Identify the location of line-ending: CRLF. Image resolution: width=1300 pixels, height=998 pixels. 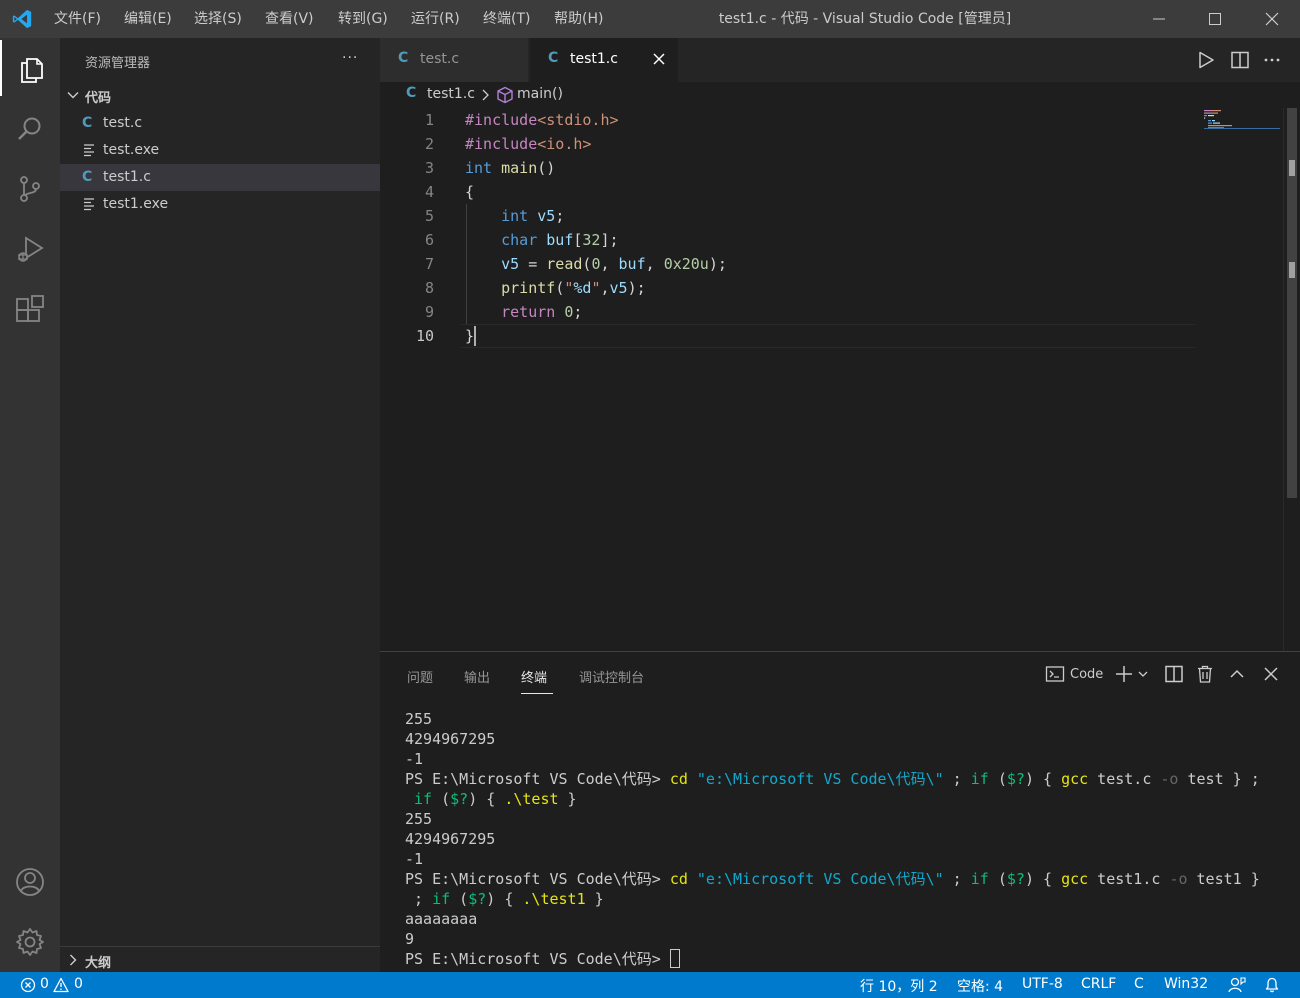
(1098, 984).